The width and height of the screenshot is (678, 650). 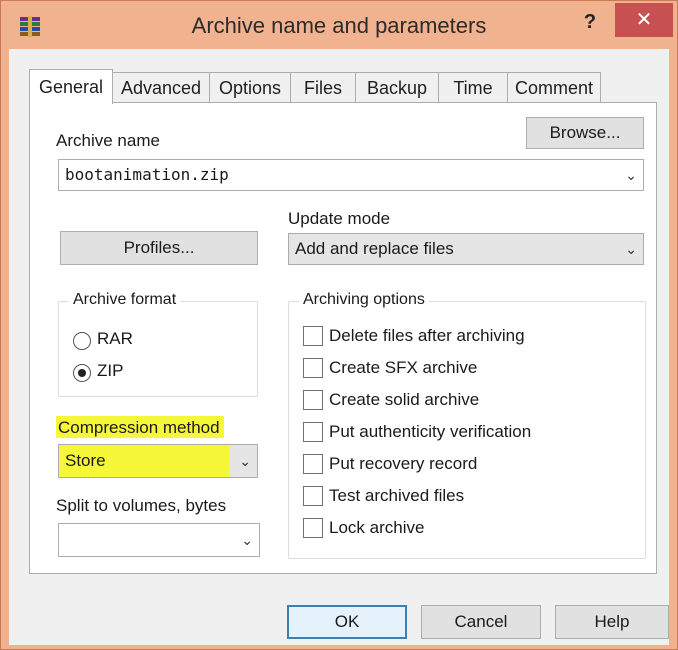 What do you see at coordinates (473, 87) in the screenshot?
I see `tab-time: Time` at bounding box center [473, 87].